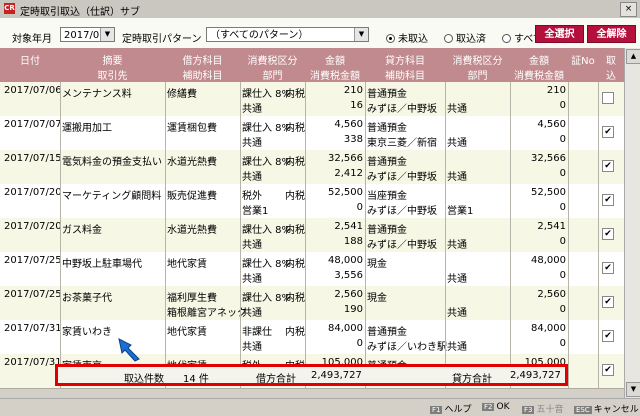  I want to click on cell-summary: メンテナンス料, so click(97, 94).